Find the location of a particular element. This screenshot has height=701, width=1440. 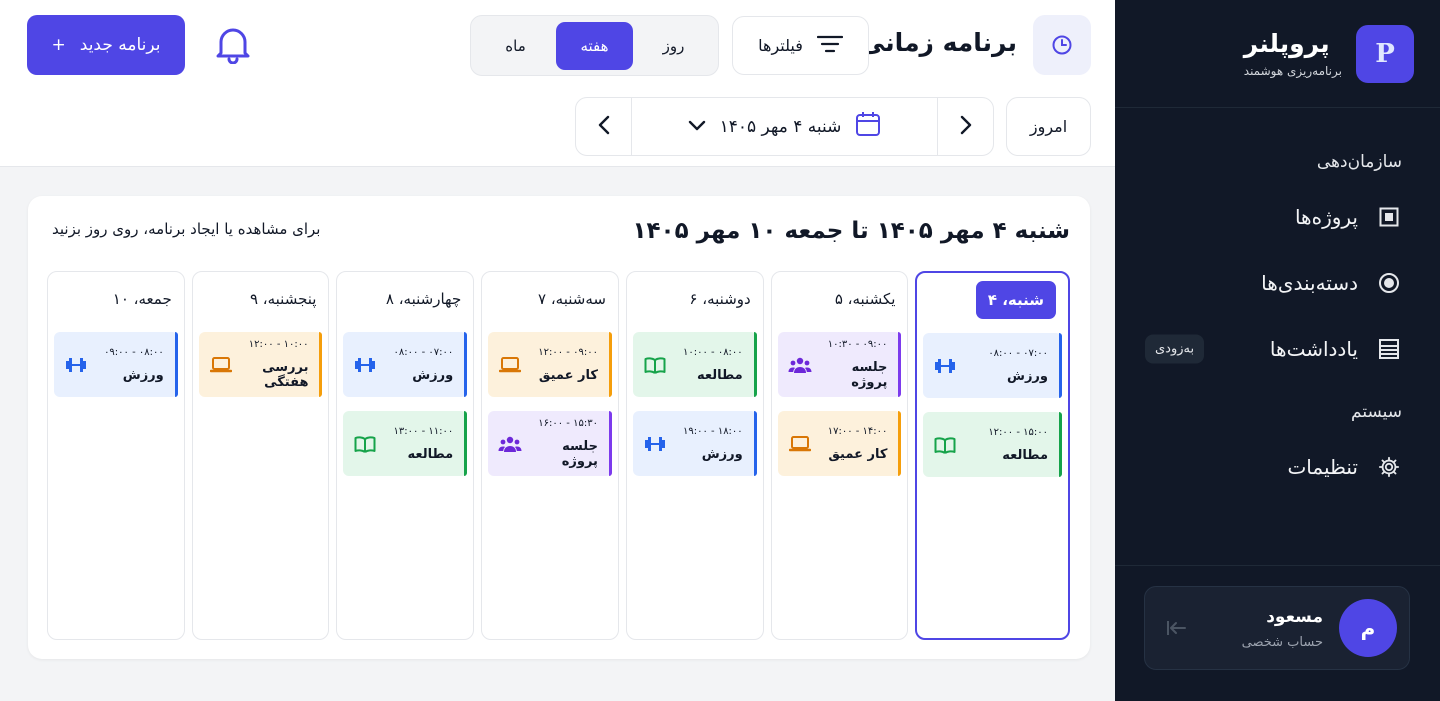

event-card: ۱۲:۰۰ - ۰۹:۰۰ کار عمیق is located at coordinates (550, 364).